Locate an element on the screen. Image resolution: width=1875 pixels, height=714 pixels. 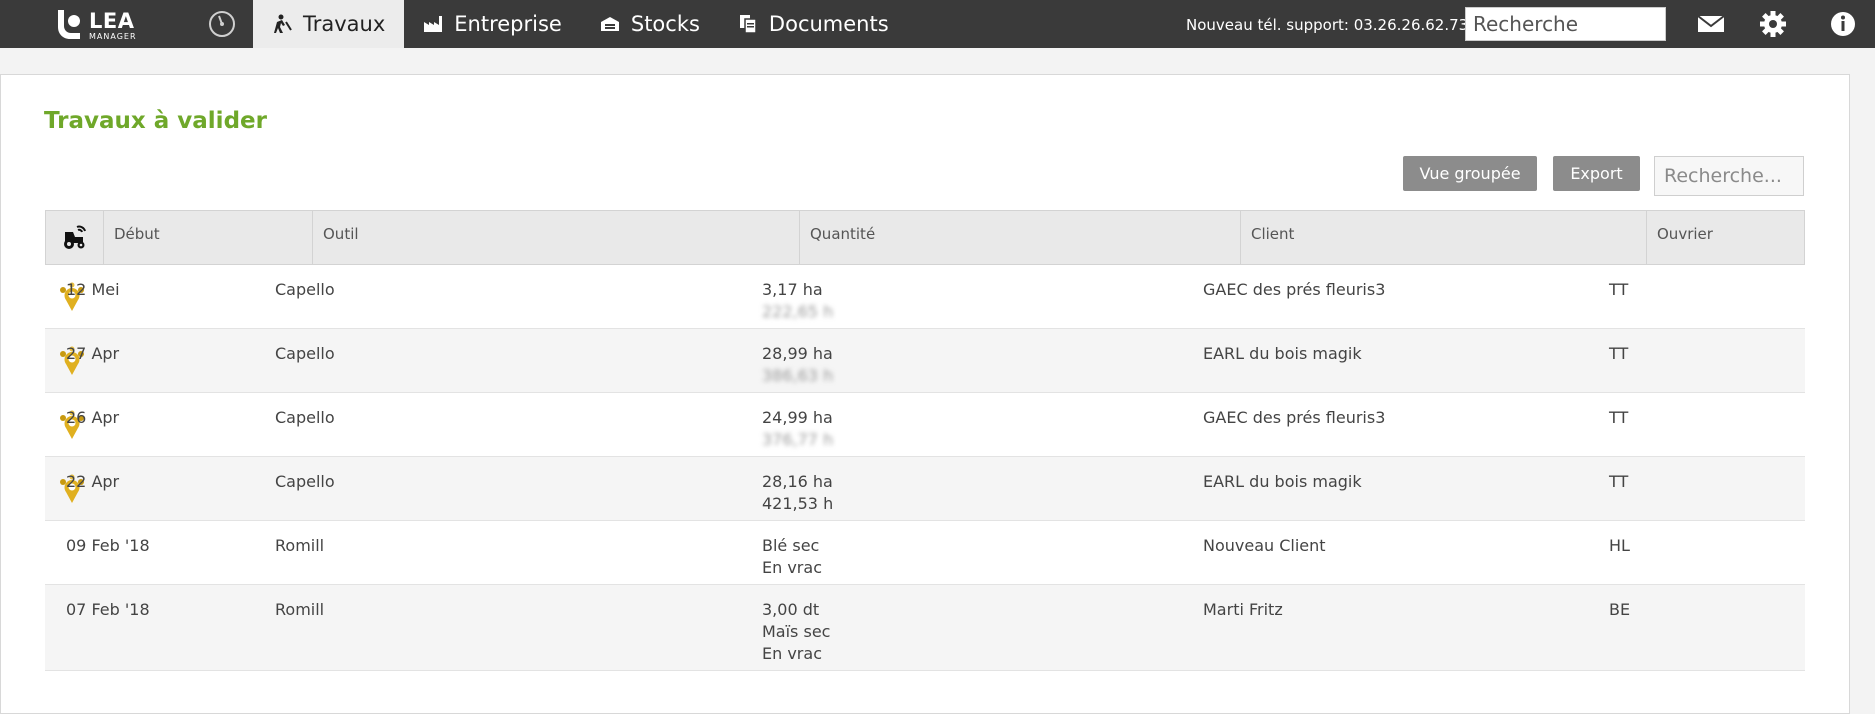
cell-quantite: 24,99 ha 376,77 h is located at coordinates (797, 429).